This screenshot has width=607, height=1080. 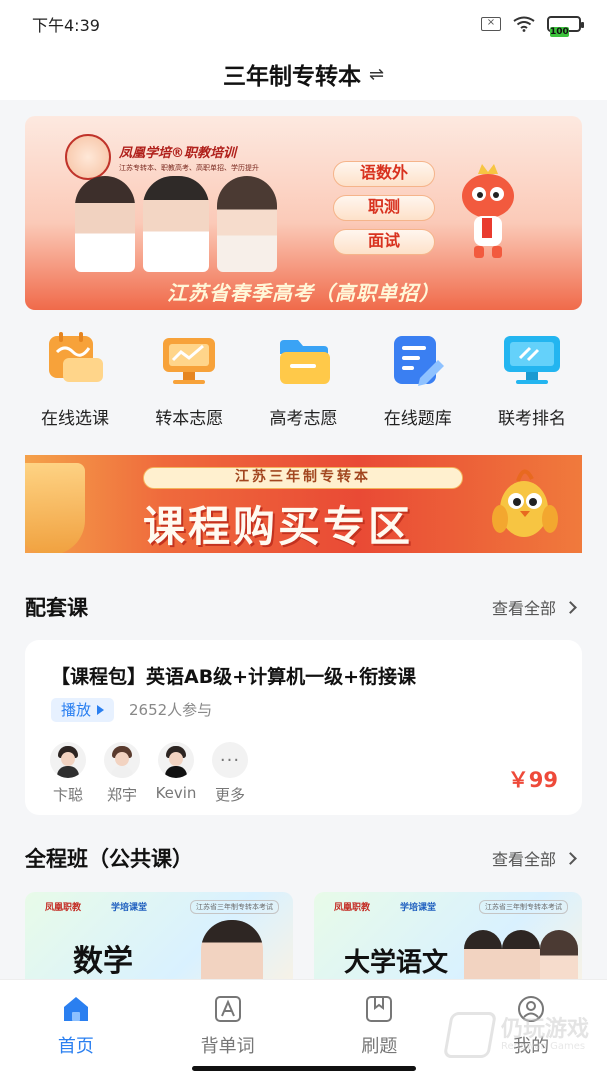 What do you see at coordinates (292, 74) in the screenshot?
I see `page-title: 三年制专转本` at bounding box center [292, 74].